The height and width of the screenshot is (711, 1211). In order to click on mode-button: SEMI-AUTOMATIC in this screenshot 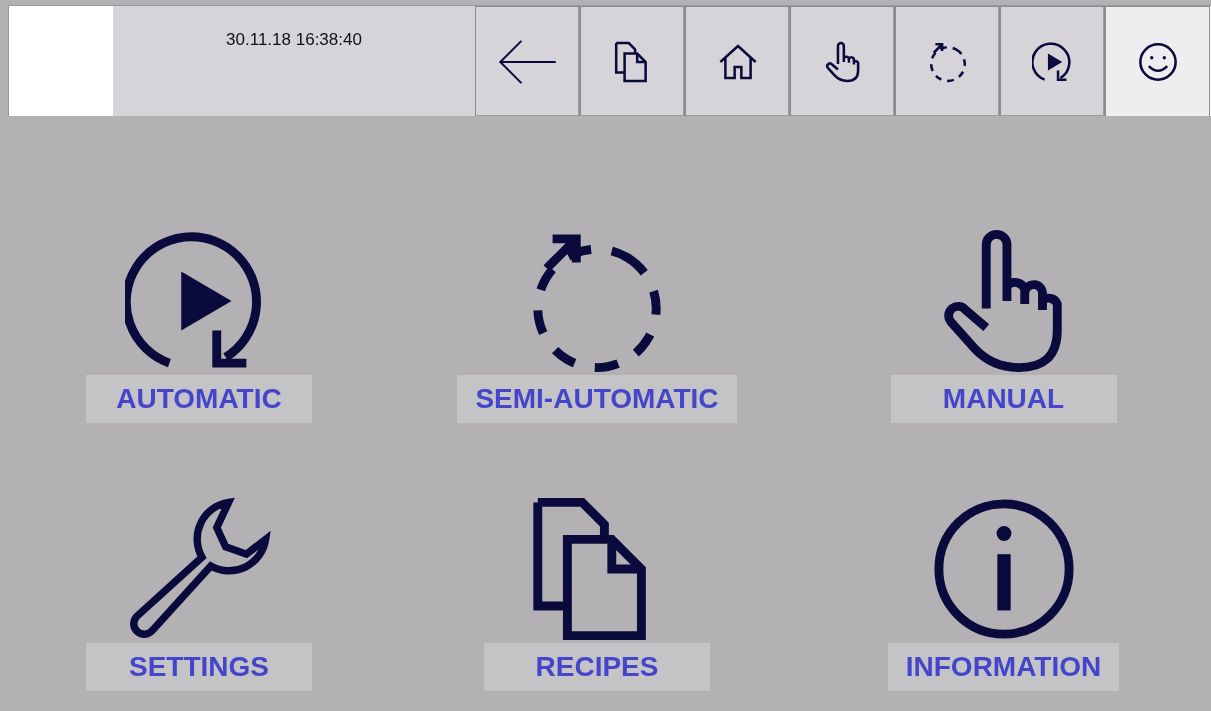, I will do `click(597, 398)`.